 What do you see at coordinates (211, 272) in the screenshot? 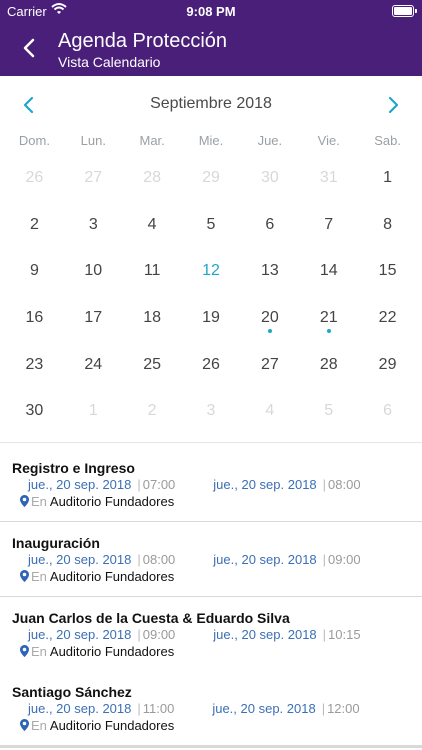
I see `calendar-day-today: 12` at bounding box center [211, 272].